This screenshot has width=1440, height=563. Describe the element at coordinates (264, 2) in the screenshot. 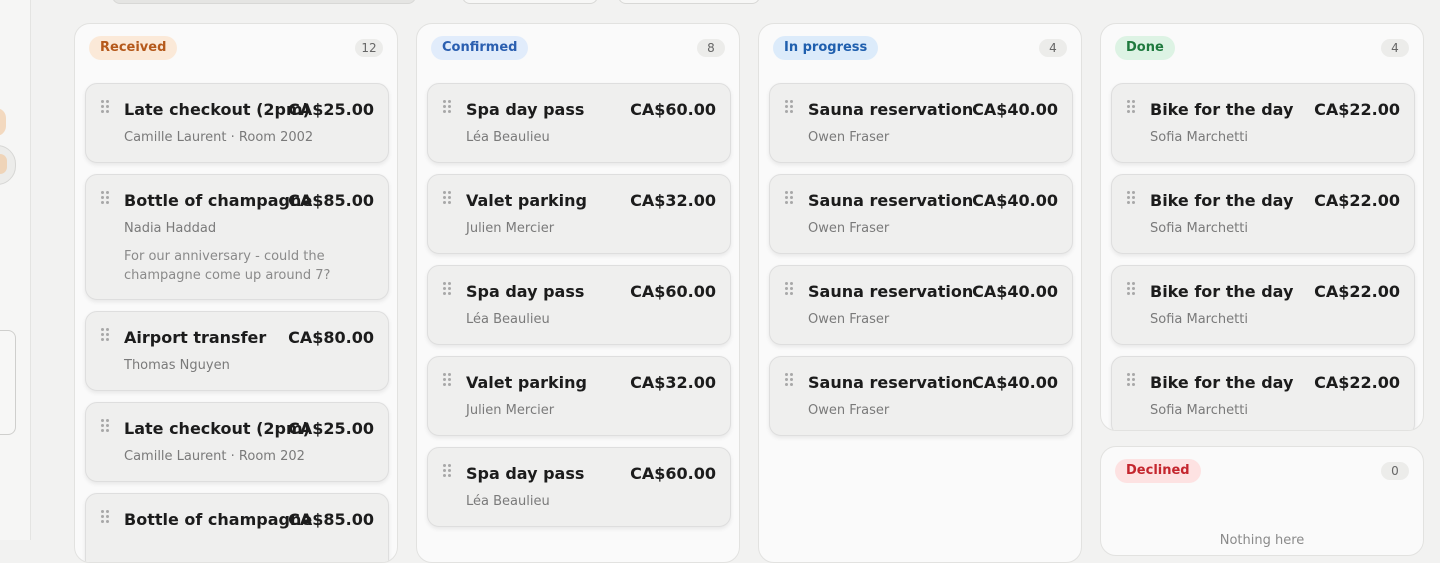

I see `search-bar` at that location.